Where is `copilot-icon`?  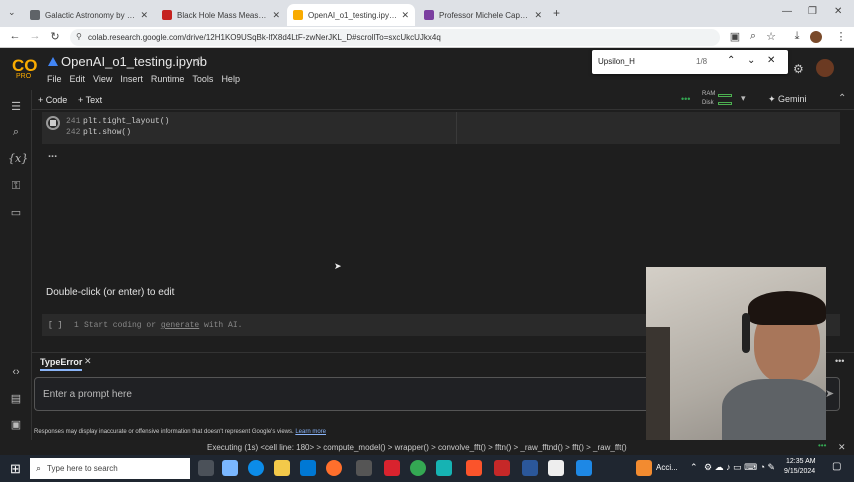
copilot-icon is located at coordinates (230, 468).